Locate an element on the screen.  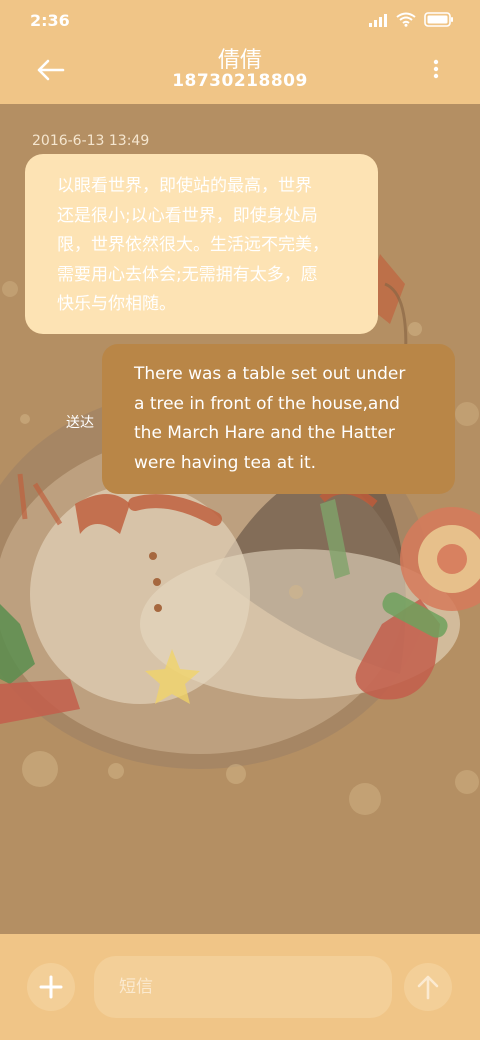
message-text-line: 限，世界依然很大。生活远不完美， is located at coordinates (193, 245).